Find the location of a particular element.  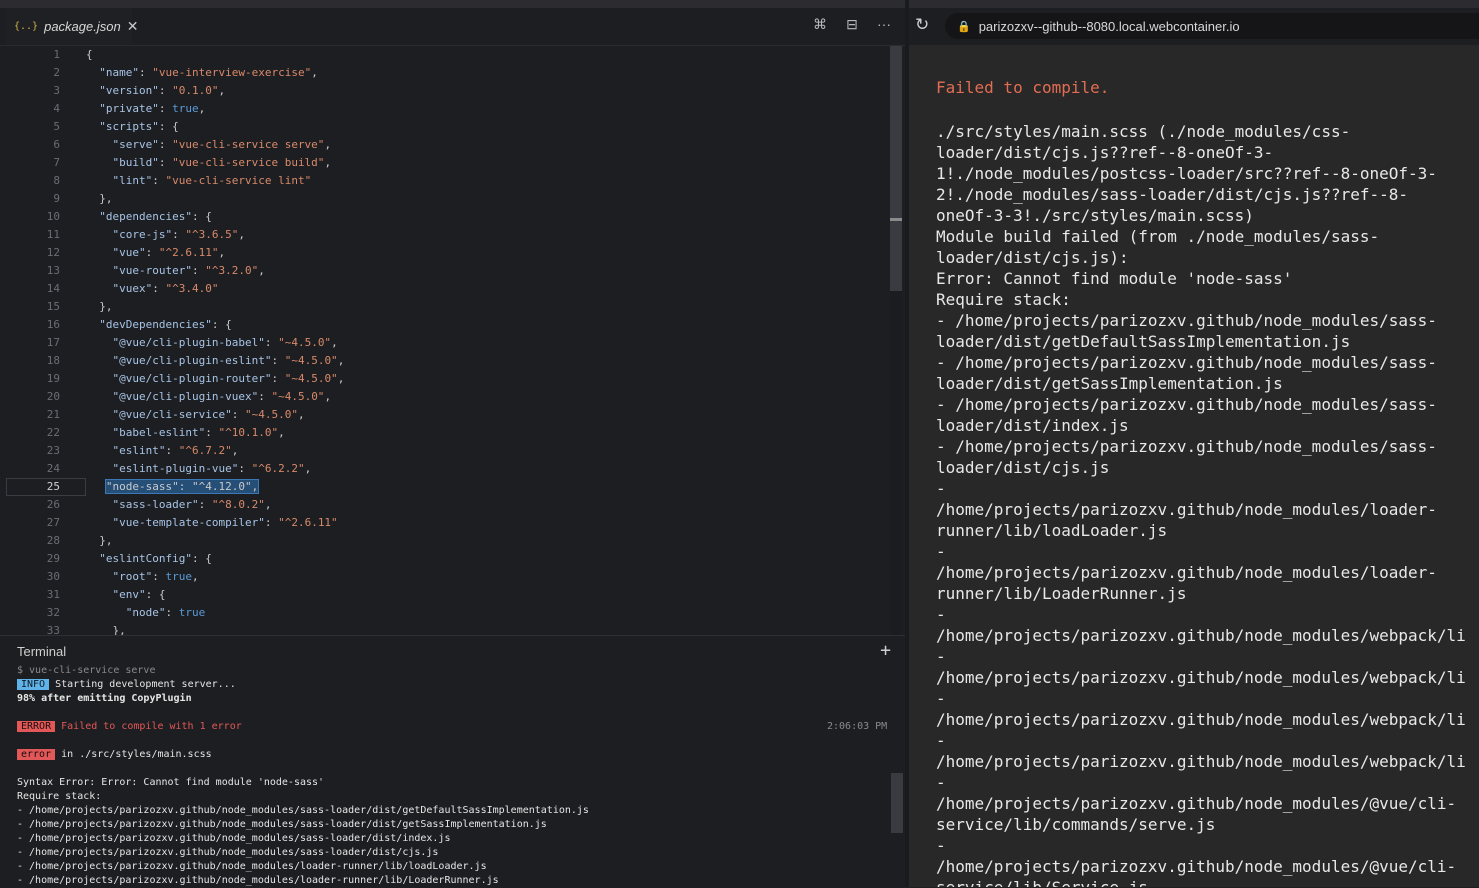

split-editor-icon: ⊟ is located at coordinates (852, 24).